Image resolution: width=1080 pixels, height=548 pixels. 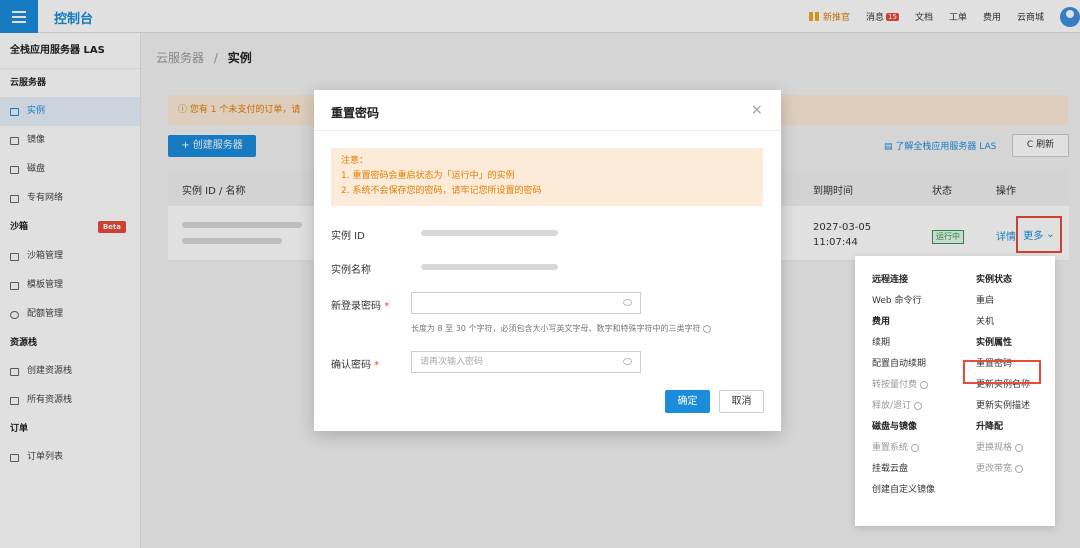 I want to click on menu-item-change-spec: 更换规格, so click(x=1026, y=448).